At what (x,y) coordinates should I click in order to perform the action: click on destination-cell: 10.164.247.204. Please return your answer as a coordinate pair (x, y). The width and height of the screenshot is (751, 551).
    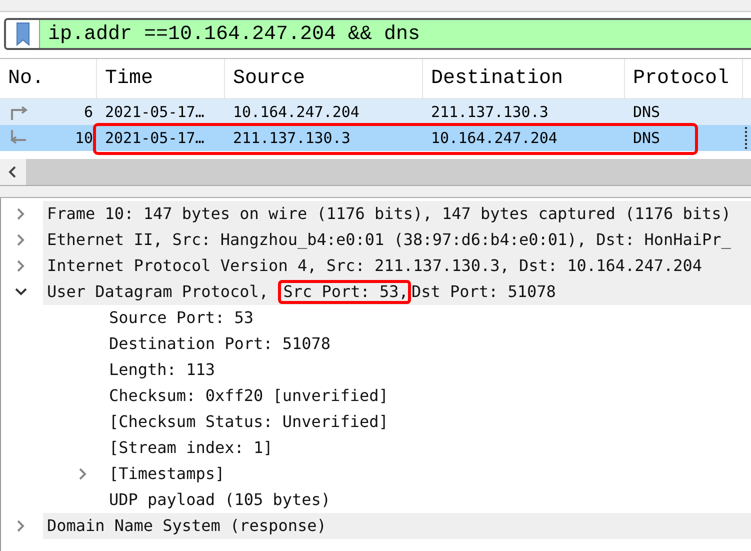
    Looking at the image, I should click on (494, 138).